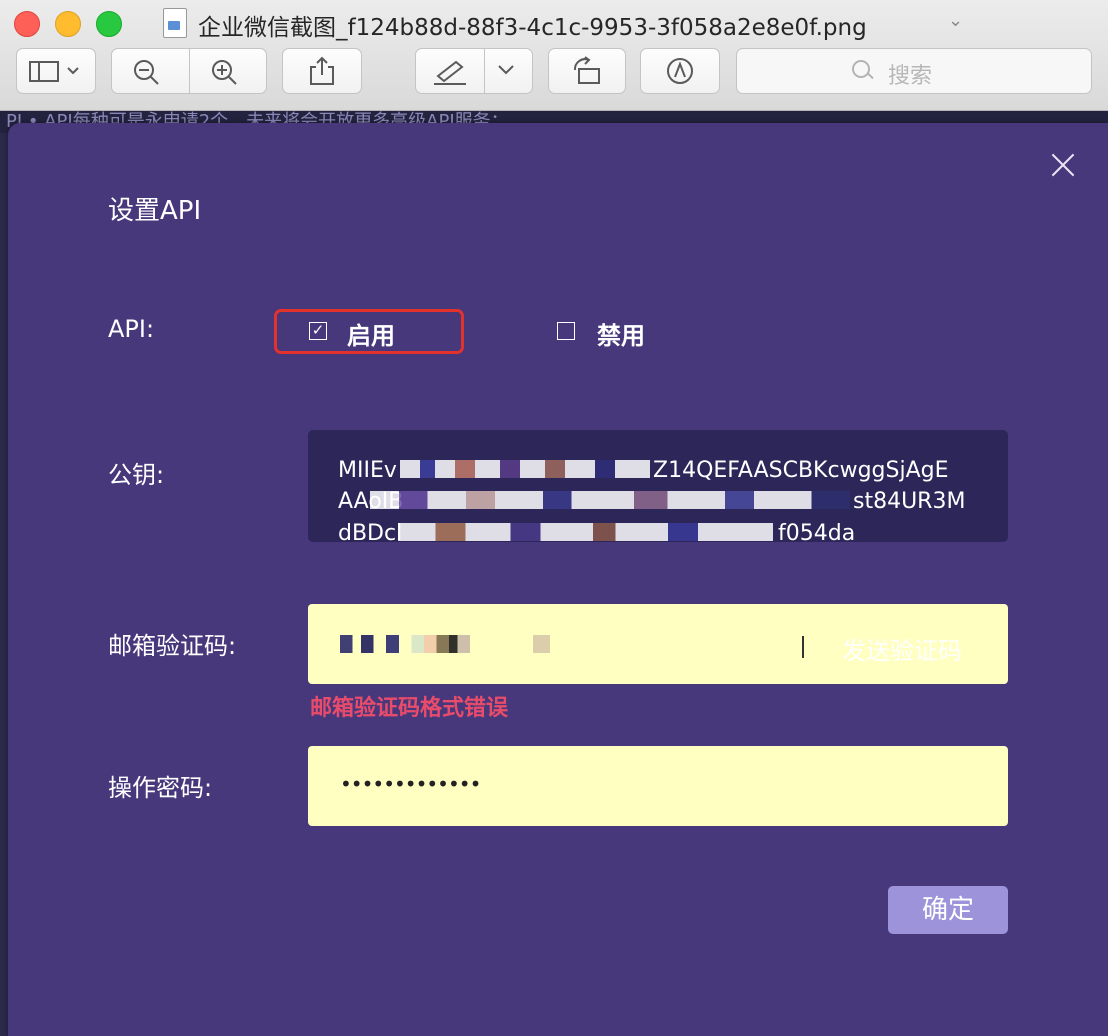  What do you see at coordinates (948, 910) in the screenshot?
I see `confirm-button: 确定` at bounding box center [948, 910].